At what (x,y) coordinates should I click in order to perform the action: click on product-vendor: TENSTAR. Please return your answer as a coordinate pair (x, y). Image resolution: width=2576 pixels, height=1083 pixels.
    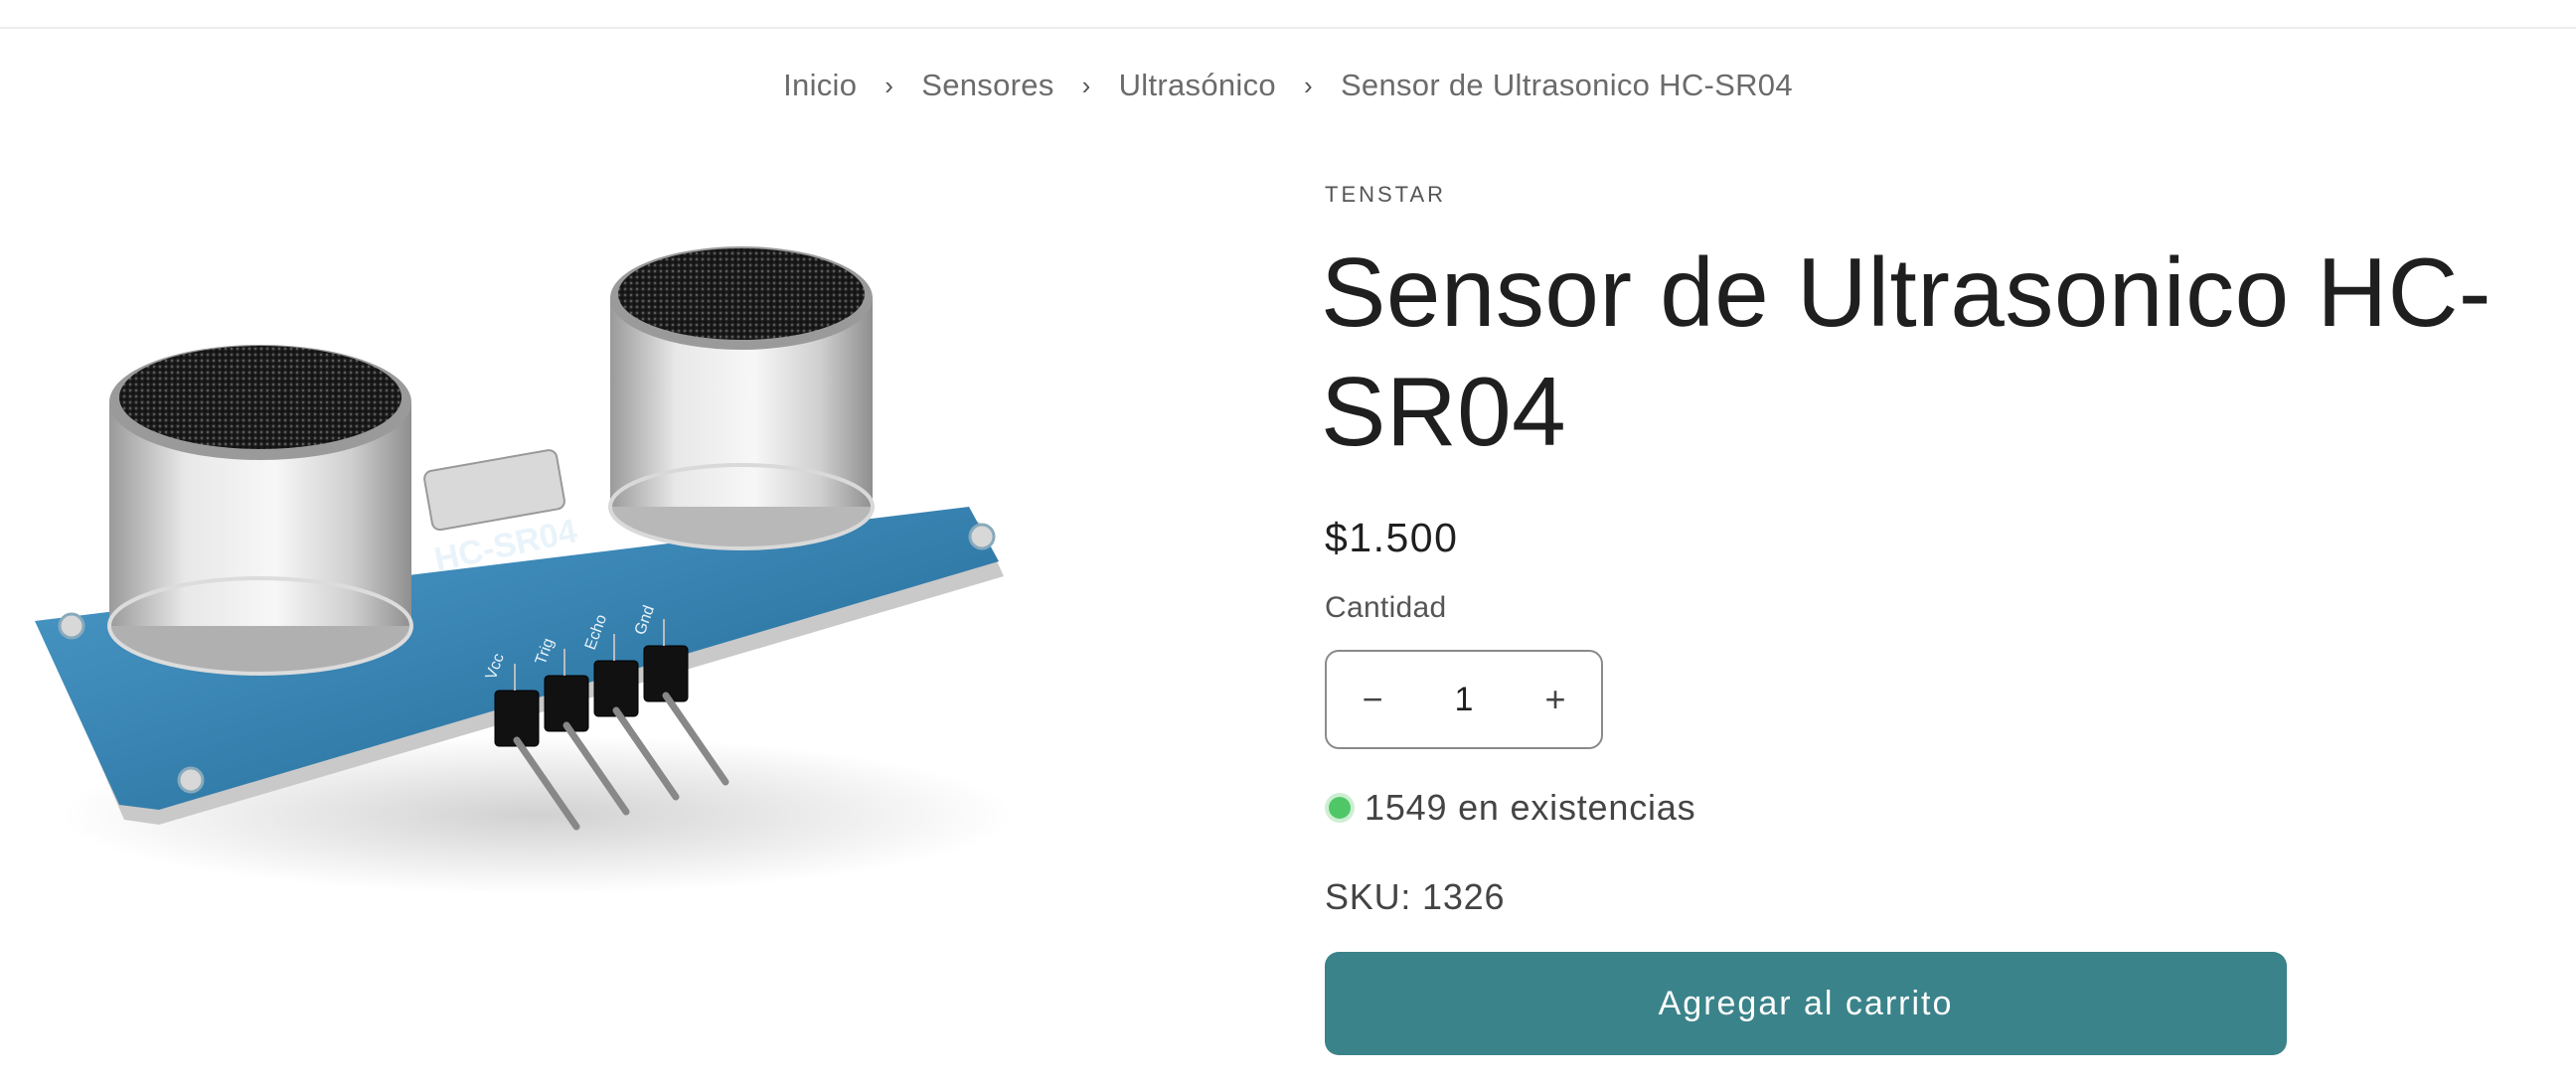
    Looking at the image, I should click on (1386, 194).